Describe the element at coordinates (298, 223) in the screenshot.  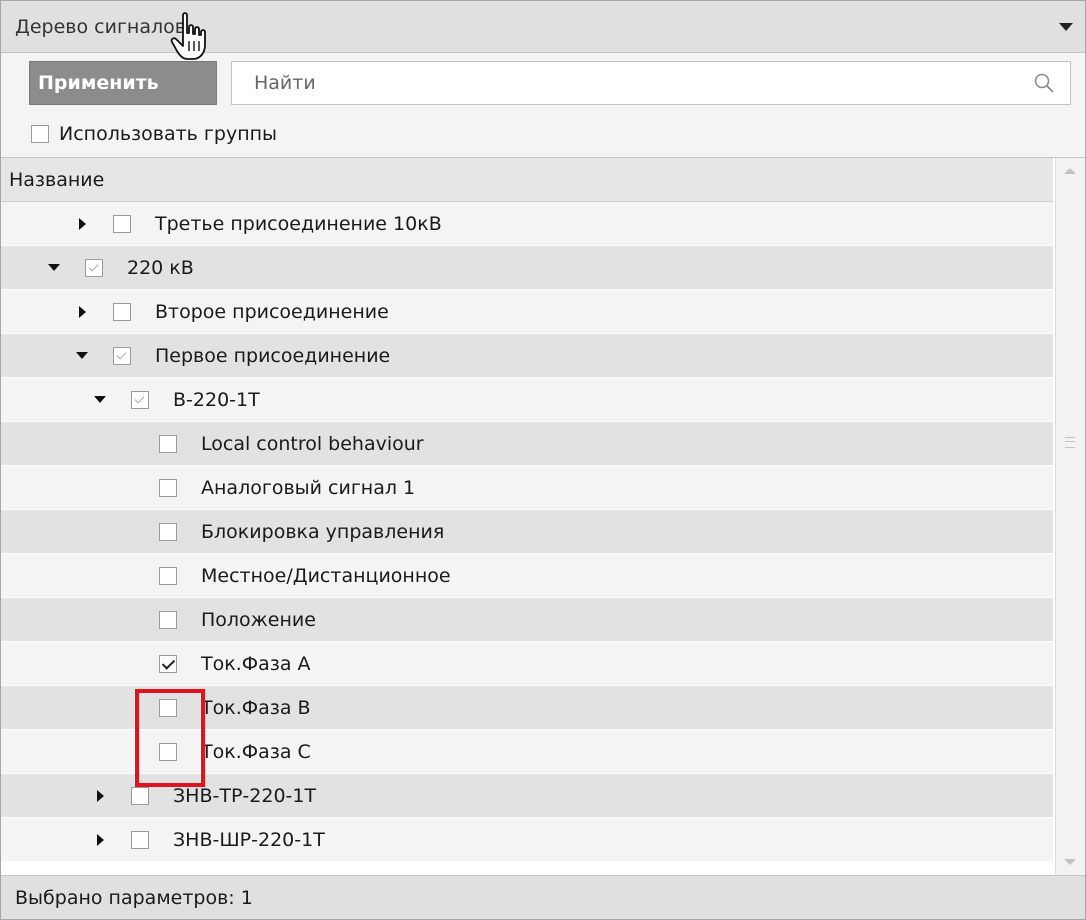
I see `tree-row-label: Третье присоединение 10кВ` at that location.